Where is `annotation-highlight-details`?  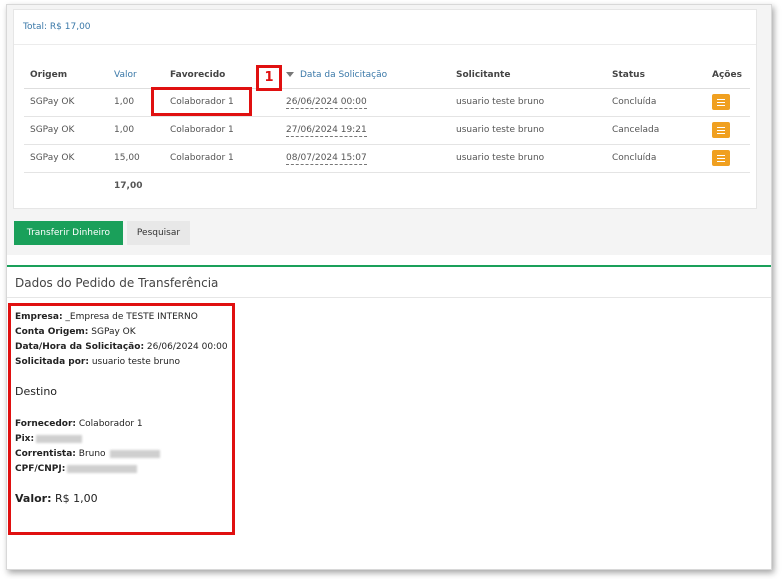
annotation-highlight-details is located at coordinates (121, 419).